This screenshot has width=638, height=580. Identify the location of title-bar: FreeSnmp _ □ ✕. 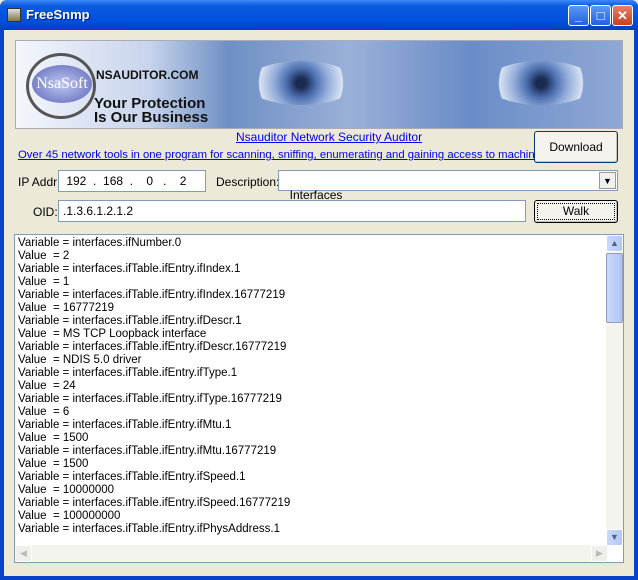
(319, 15).